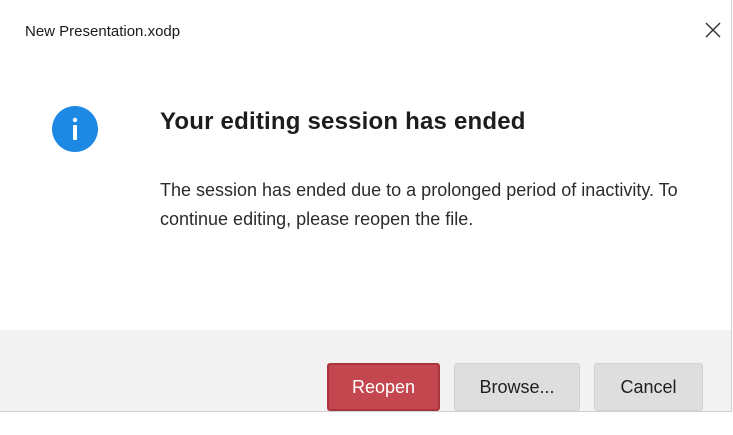 This screenshot has height=435, width=733. I want to click on window-title: New Presentation.xodp, so click(103, 31).